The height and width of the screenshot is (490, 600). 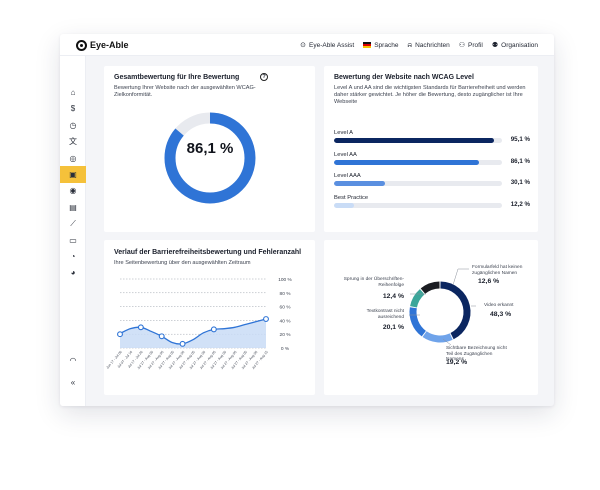 What do you see at coordinates (460, 277) in the screenshot?
I see `leader-line` at bounding box center [460, 277].